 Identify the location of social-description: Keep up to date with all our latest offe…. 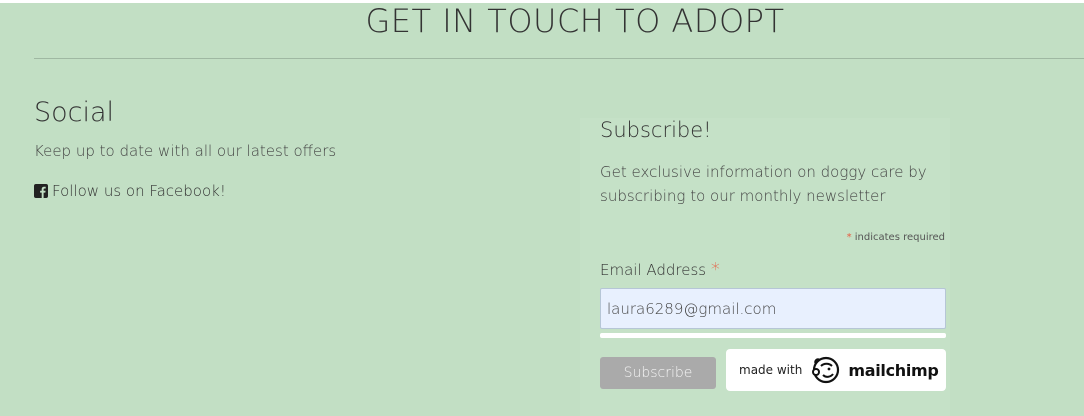
(185, 151).